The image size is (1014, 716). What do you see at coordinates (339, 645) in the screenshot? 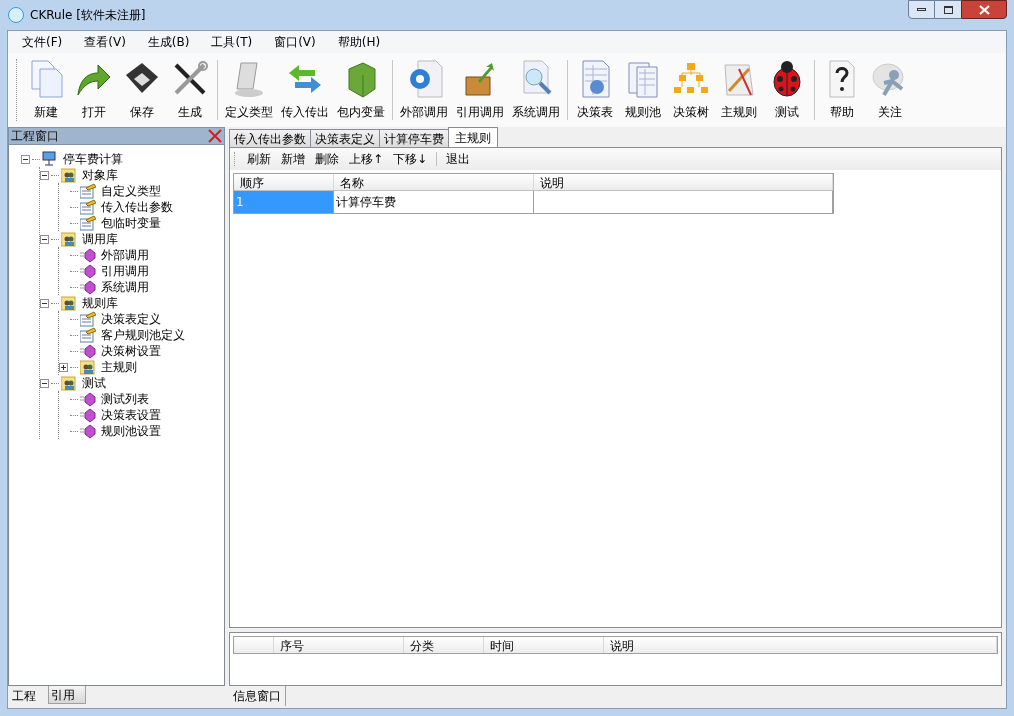
I see `column-header: 序号` at bounding box center [339, 645].